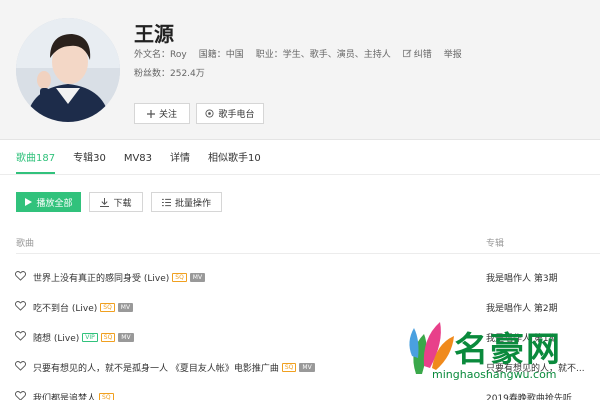 The height and width of the screenshot is (400, 600). What do you see at coordinates (494, 374) in the screenshot?
I see `watermark-url: minghaoshangwu.com` at bounding box center [494, 374].